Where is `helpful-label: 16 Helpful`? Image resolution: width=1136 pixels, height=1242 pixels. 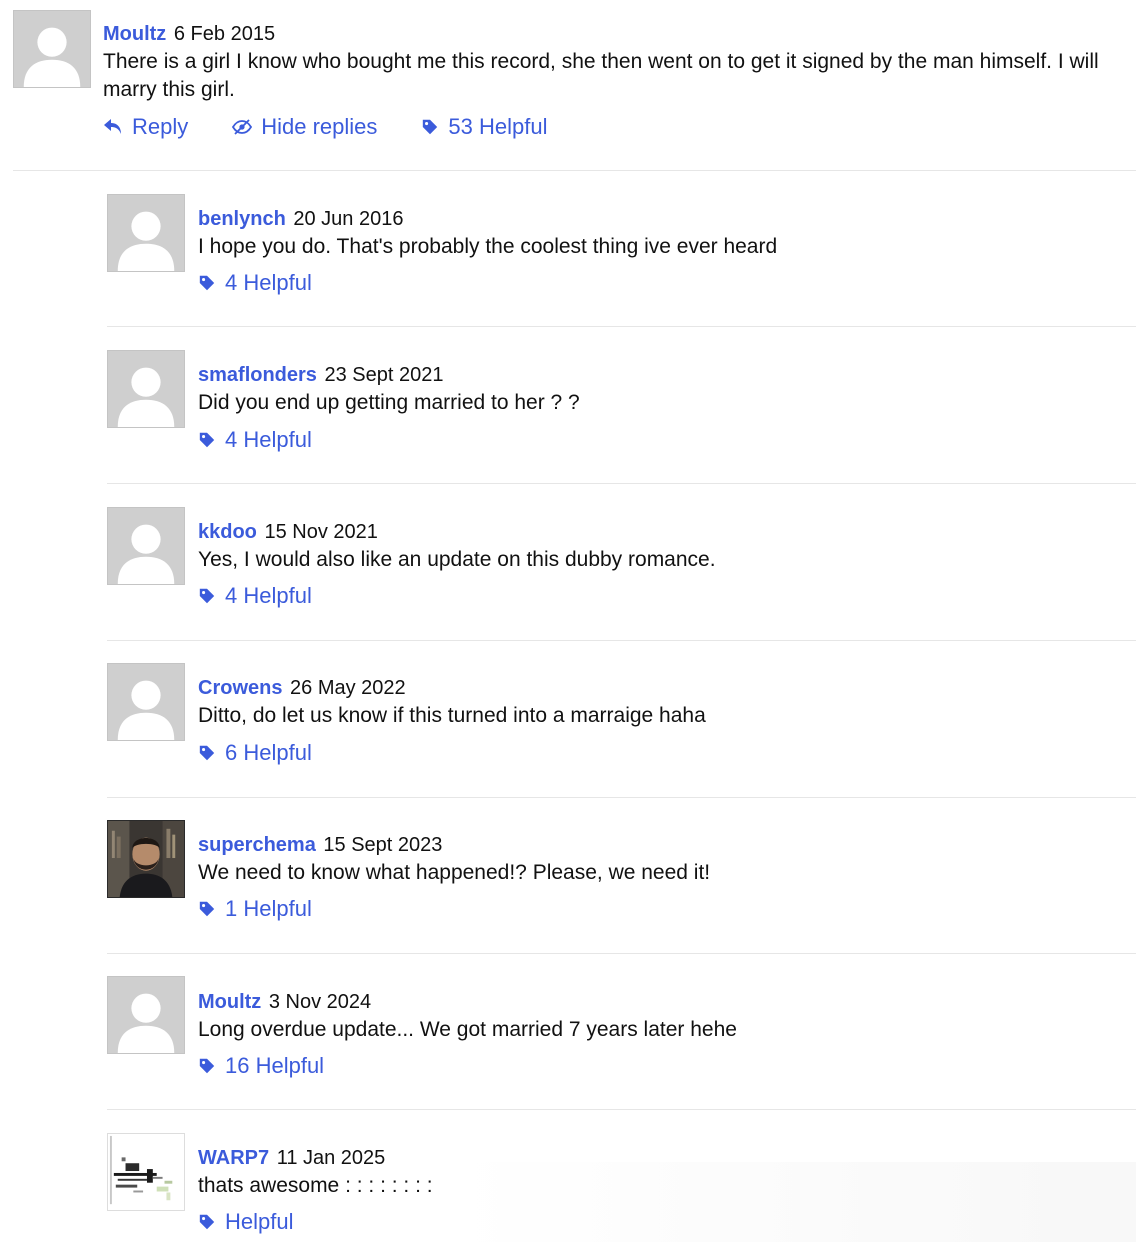 helpful-label: 16 Helpful is located at coordinates (275, 1065).